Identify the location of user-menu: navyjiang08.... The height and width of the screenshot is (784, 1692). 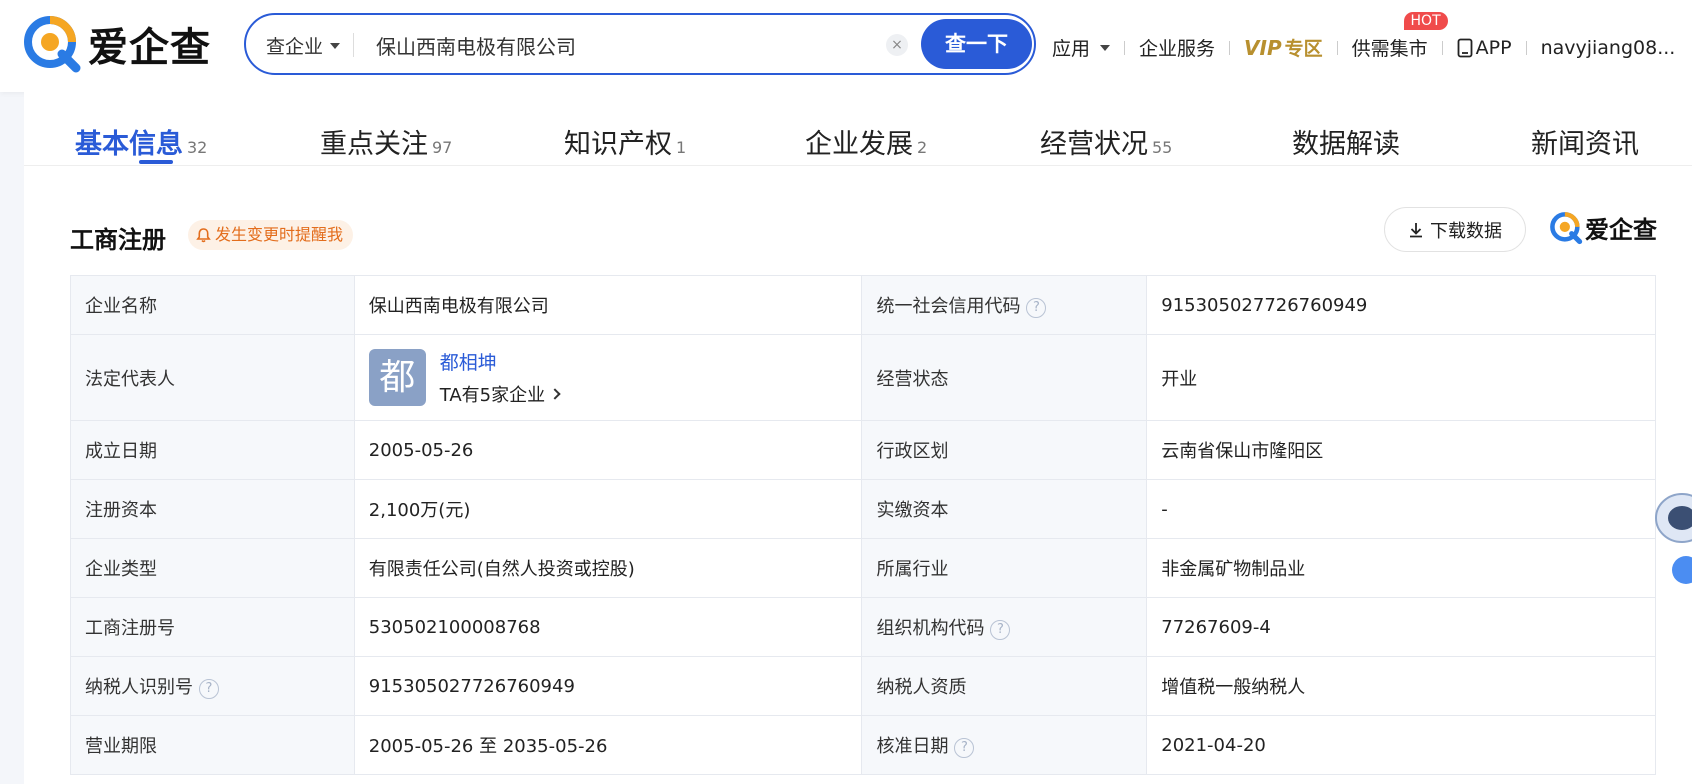
(1608, 48).